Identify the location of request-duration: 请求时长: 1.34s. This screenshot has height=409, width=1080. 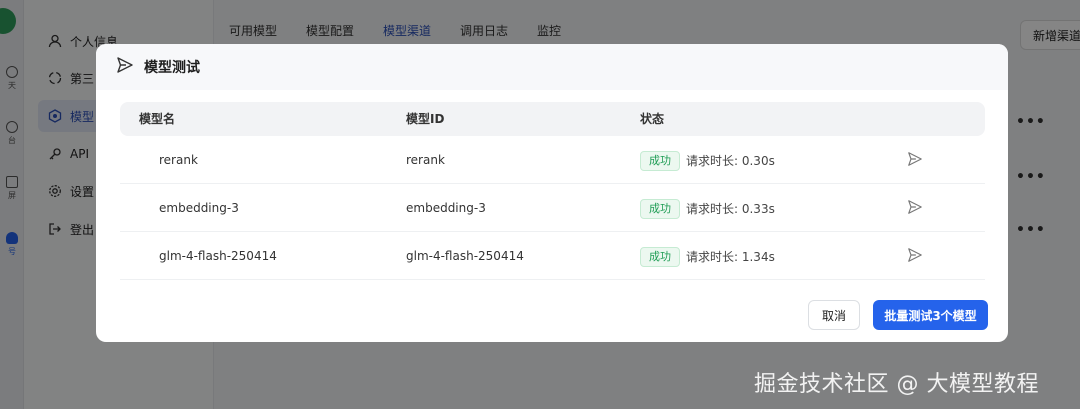
(730, 256).